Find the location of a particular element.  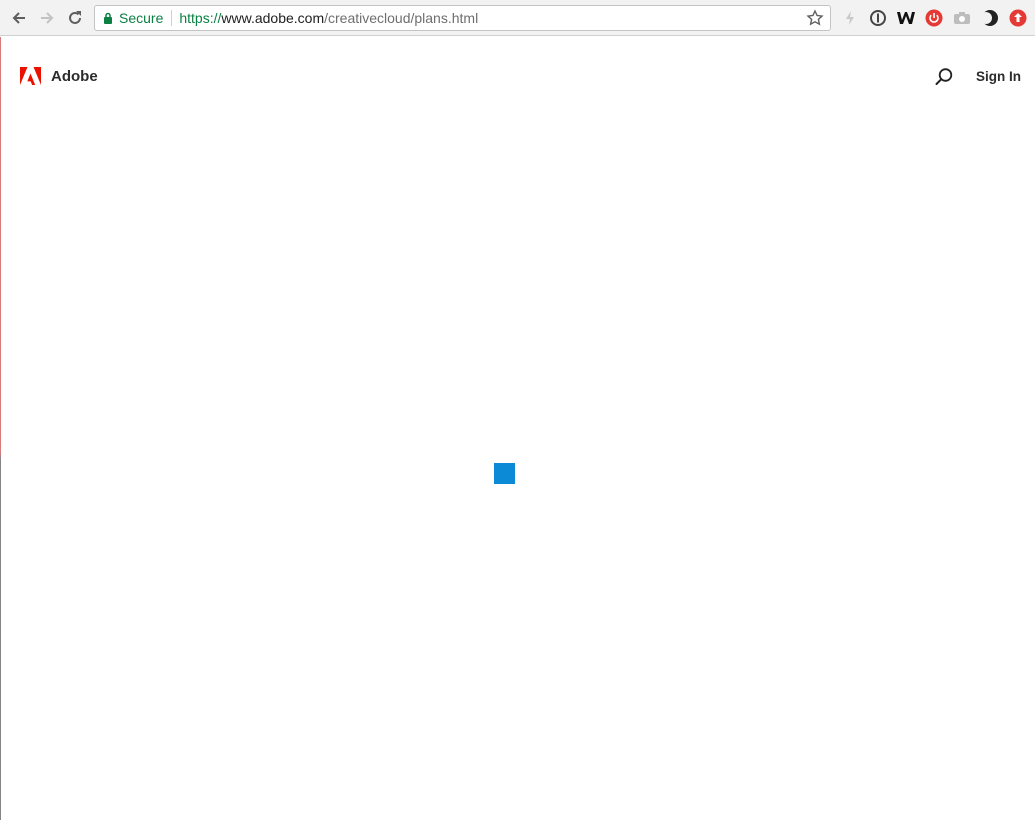

loading-spinner is located at coordinates (504, 473).